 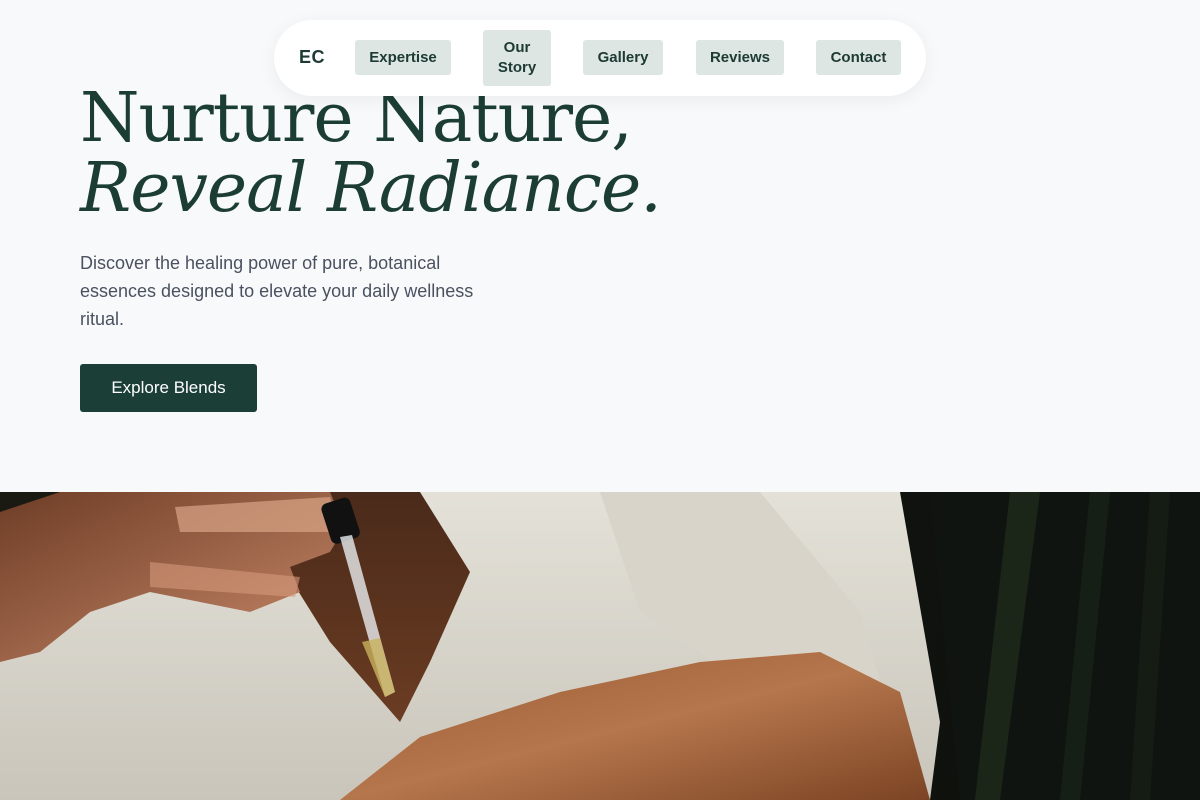 I want to click on nav-item-expertise: Expertise, so click(x=403, y=57).